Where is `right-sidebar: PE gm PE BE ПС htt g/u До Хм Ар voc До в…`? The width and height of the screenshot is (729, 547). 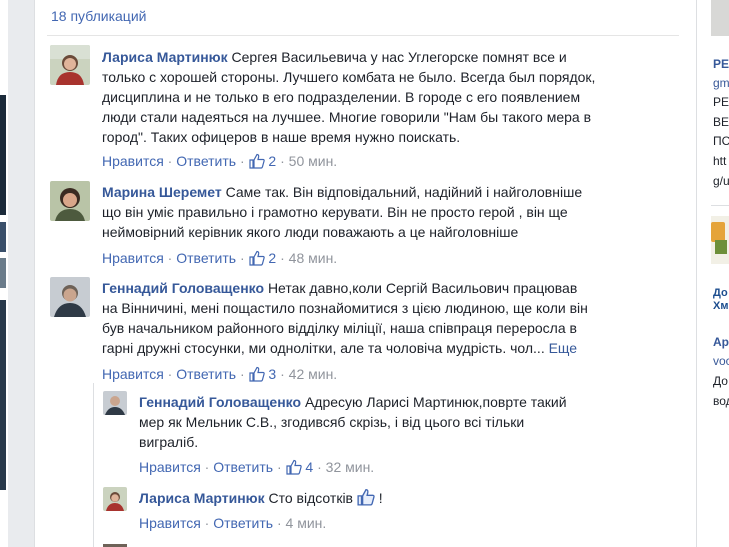
right-sidebar: PE gm PE BE ПС htt g/u До Хм Ар voc До в… is located at coordinates (713, 273).